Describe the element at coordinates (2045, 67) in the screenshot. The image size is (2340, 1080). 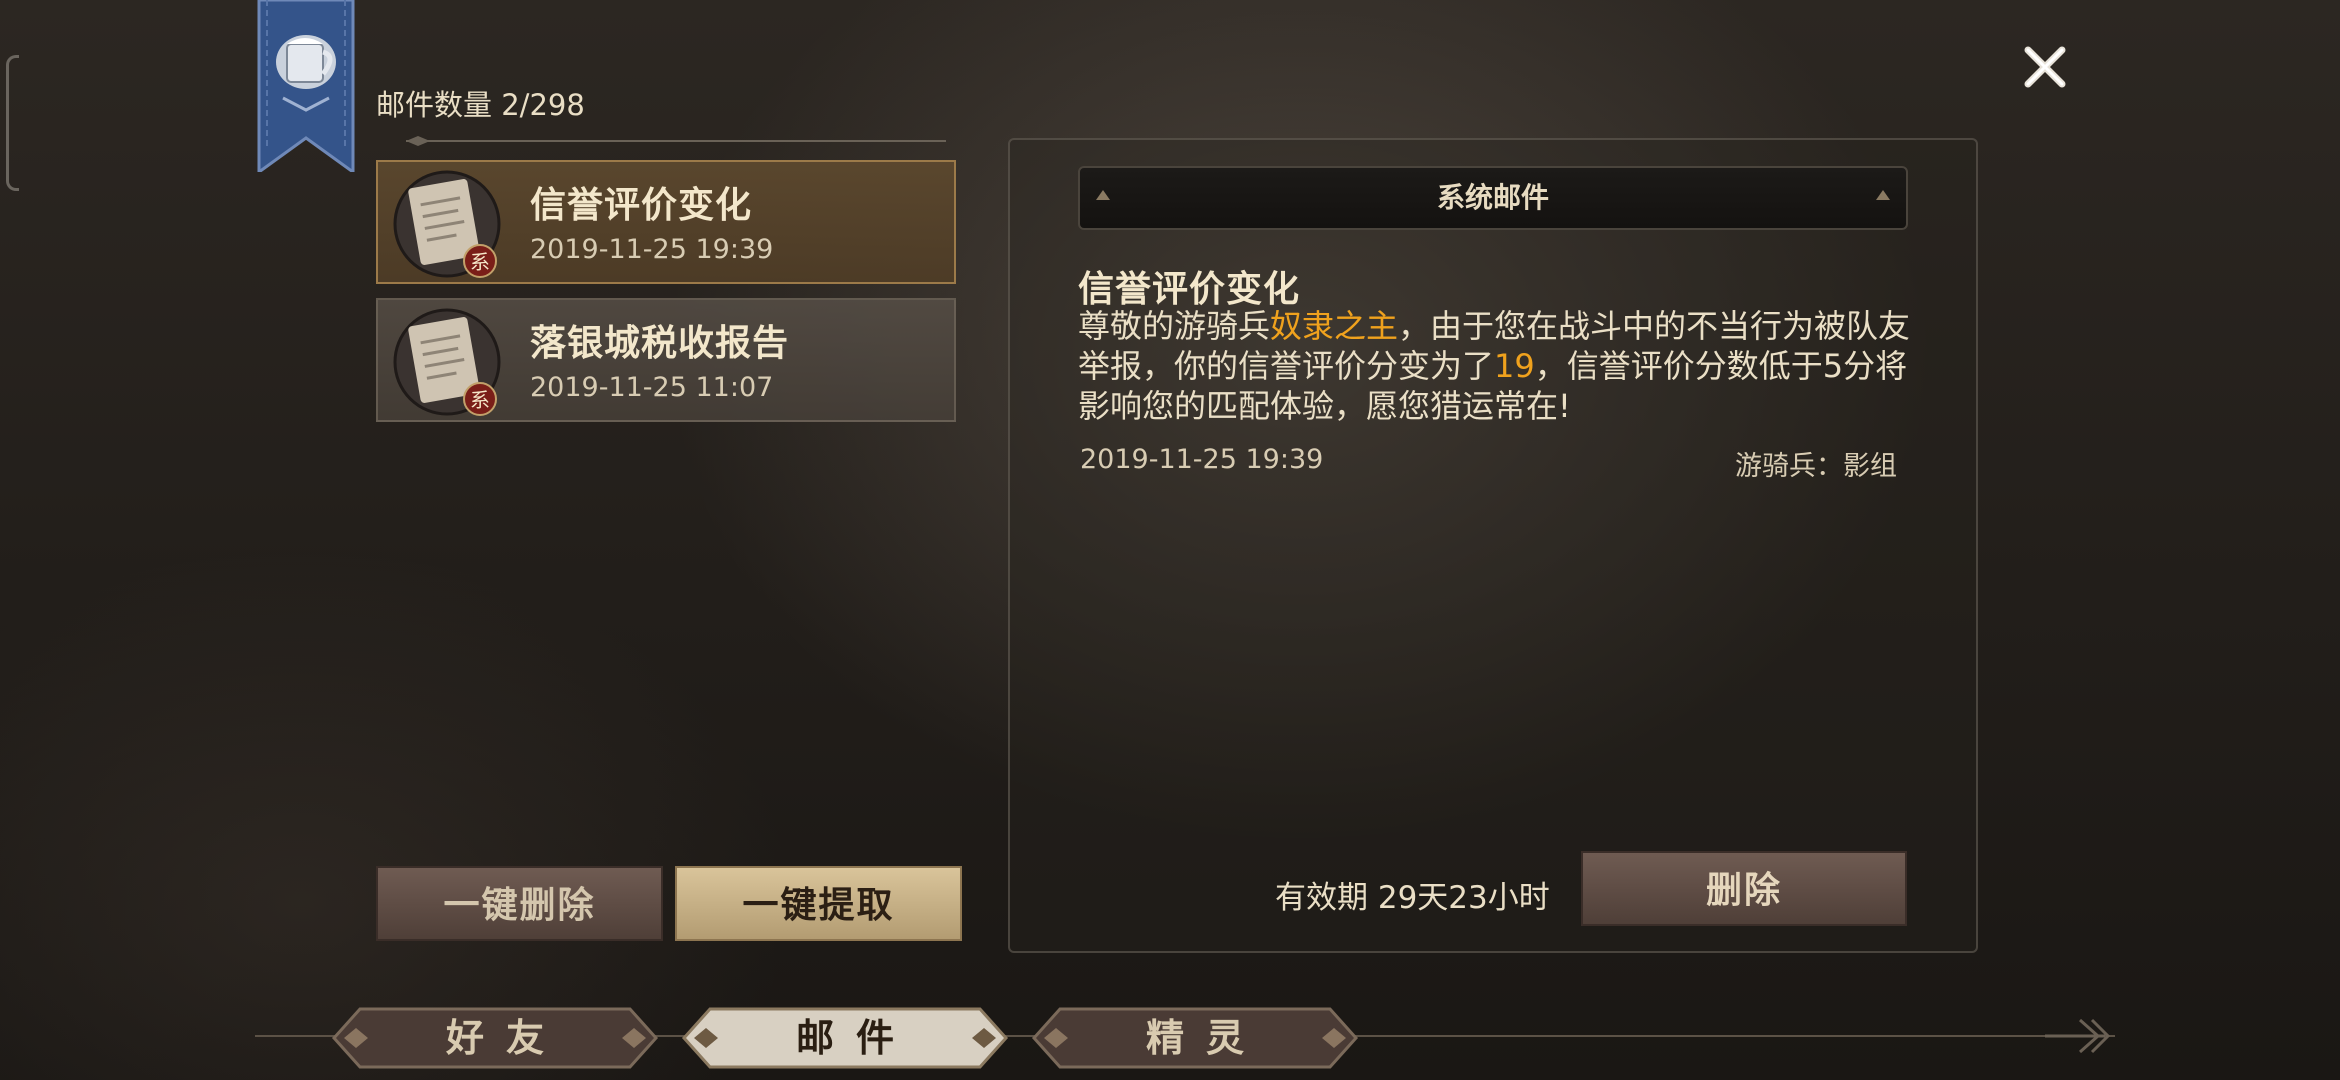
I see `close-icon` at that location.